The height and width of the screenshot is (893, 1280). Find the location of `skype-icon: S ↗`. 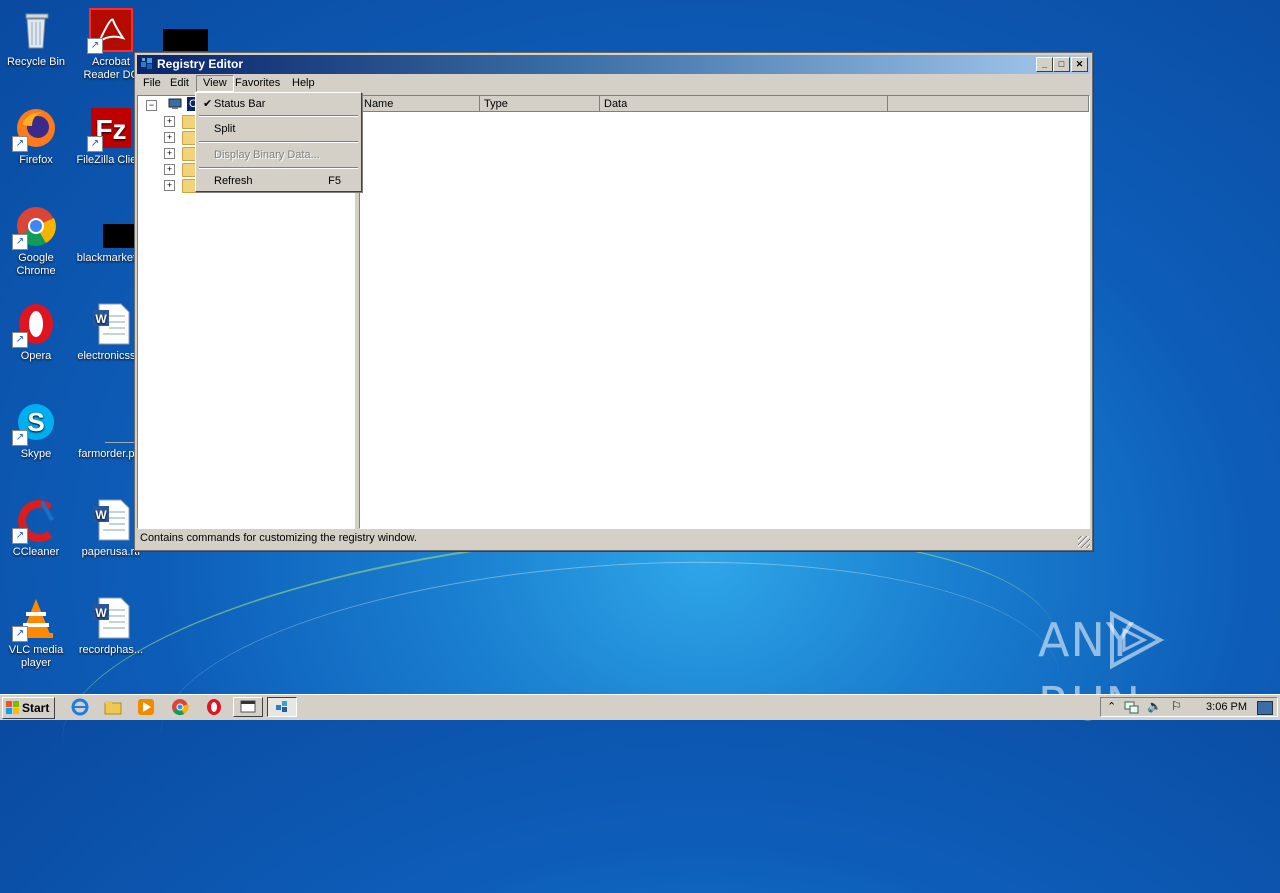

skype-icon: S ↗ is located at coordinates (35, 423).